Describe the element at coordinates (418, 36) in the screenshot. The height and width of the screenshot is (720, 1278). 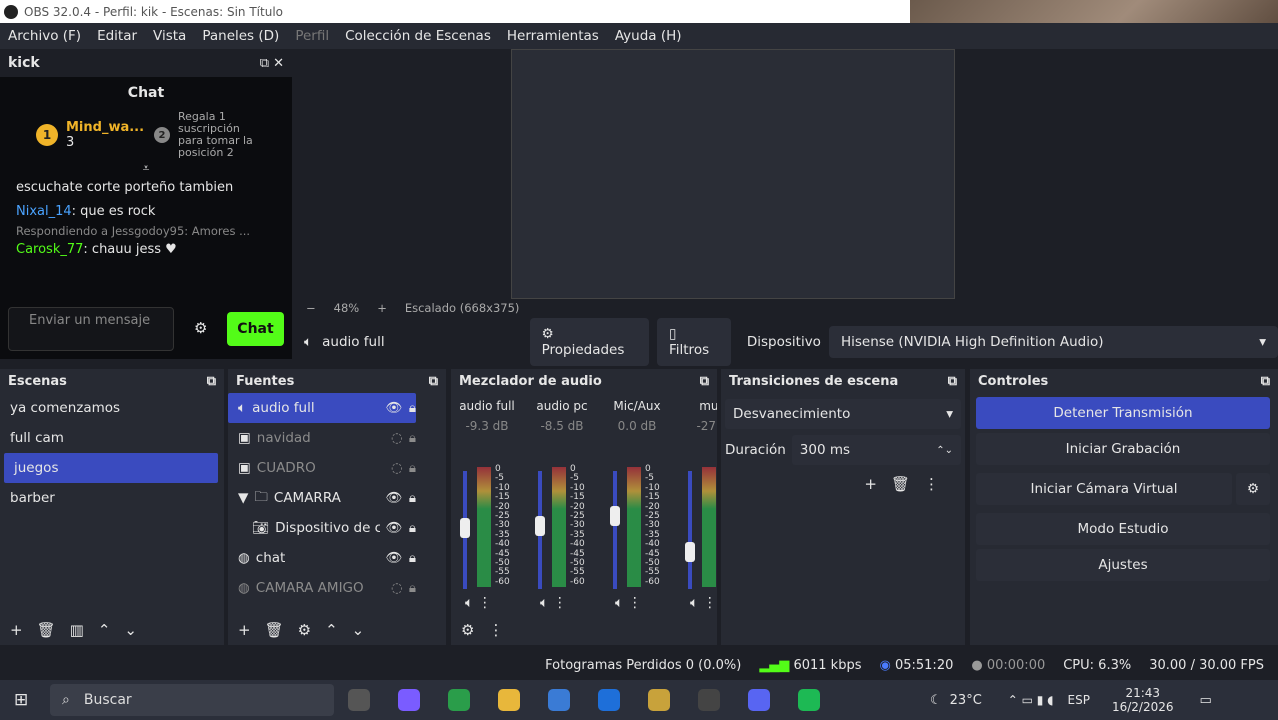
I see `menu-coleccion: Colección de Escenas` at that location.